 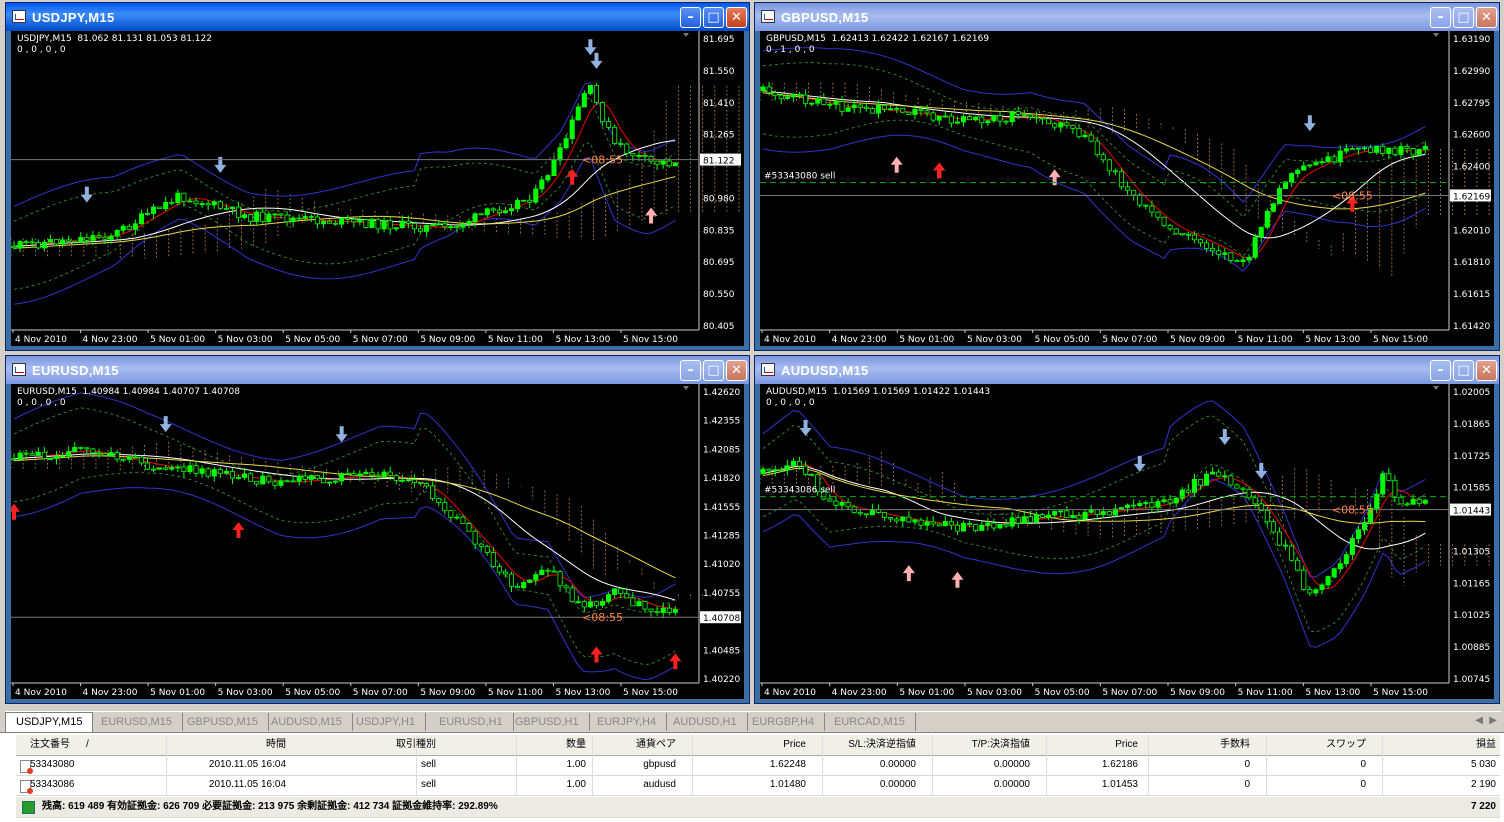 I want to click on table-cell: 1.00, so click(x=576, y=784).